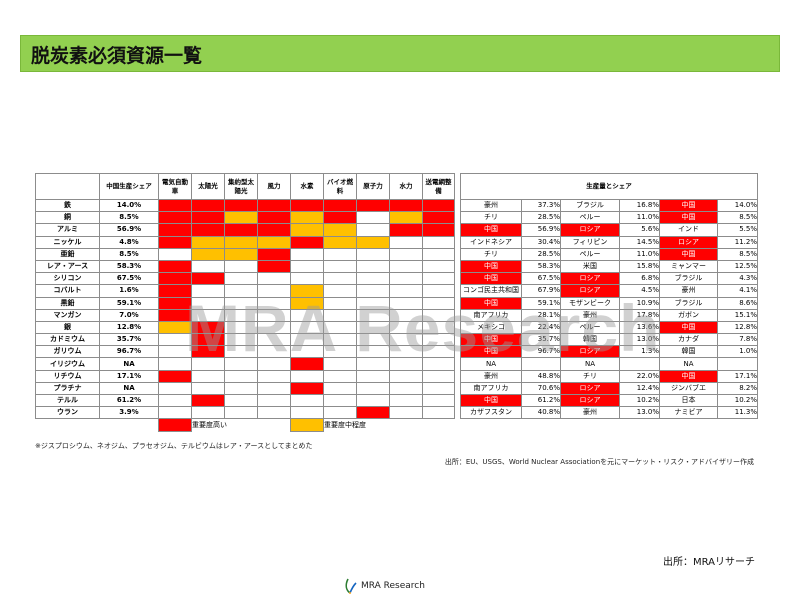 The image size is (800, 600). I want to click on producer-country: インドネシア, so click(491, 242).